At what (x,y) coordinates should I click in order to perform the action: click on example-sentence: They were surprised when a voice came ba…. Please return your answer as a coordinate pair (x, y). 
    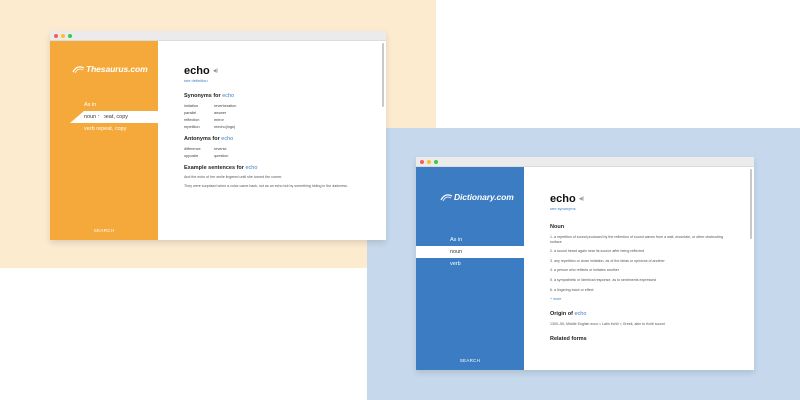
    Looking at the image, I should click on (266, 186).